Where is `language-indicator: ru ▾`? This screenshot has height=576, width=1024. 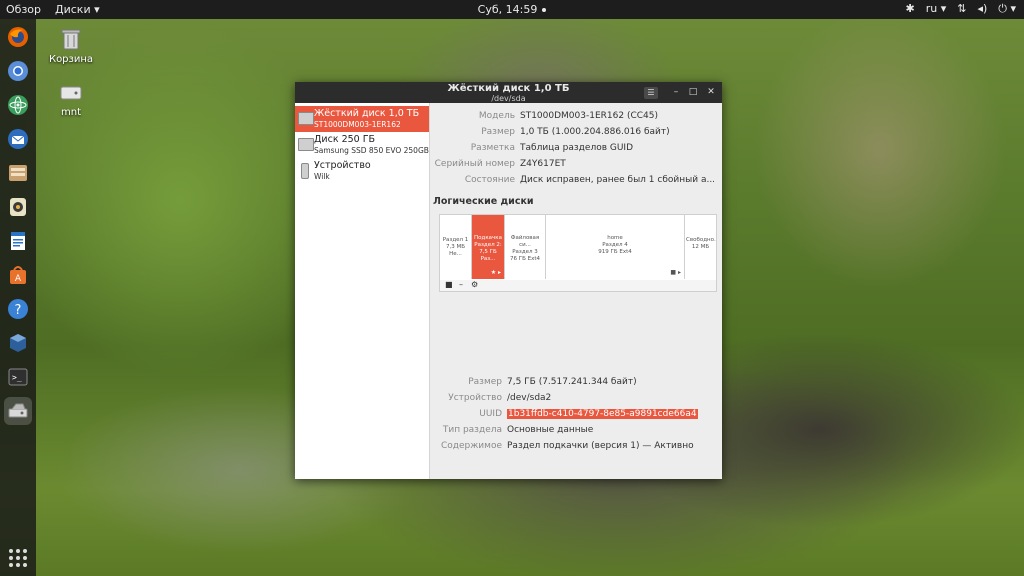 language-indicator: ru ▾ is located at coordinates (936, 9).